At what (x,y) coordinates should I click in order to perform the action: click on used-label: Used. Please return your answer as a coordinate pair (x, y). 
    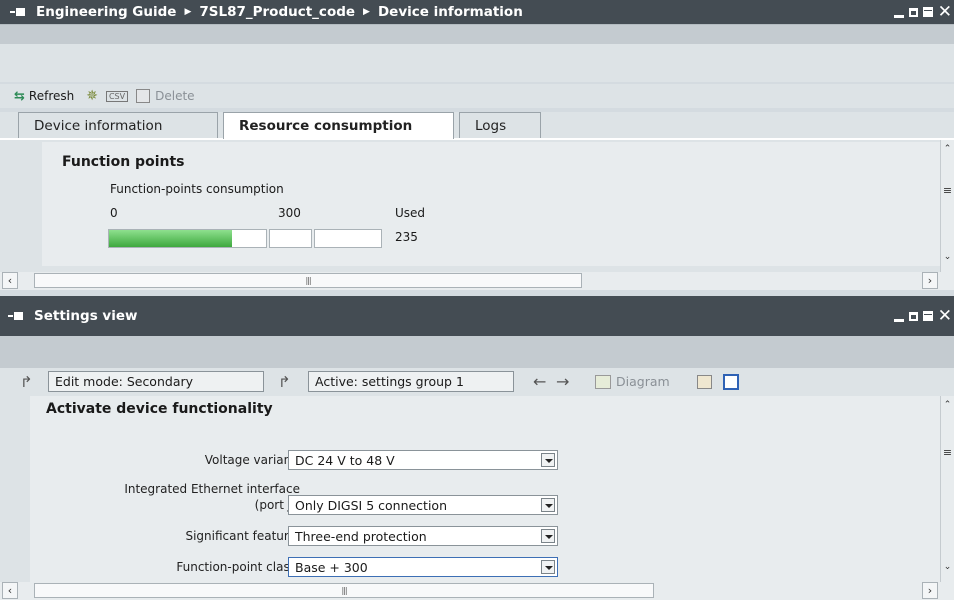
    Looking at the image, I should click on (410, 213).